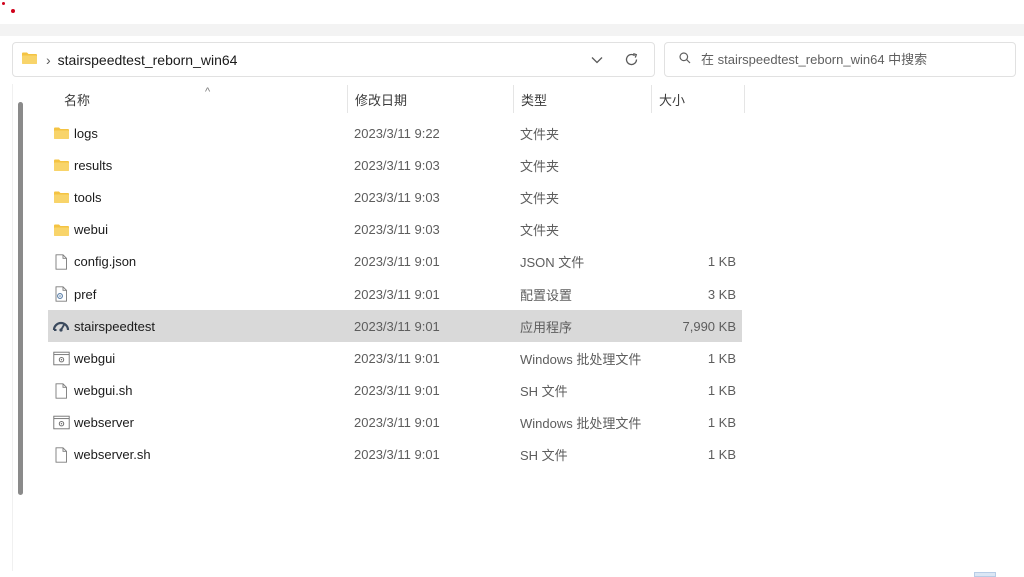  What do you see at coordinates (198, 165) in the screenshot?
I see `file-name-cell: results` at bounding box center [198, 165].